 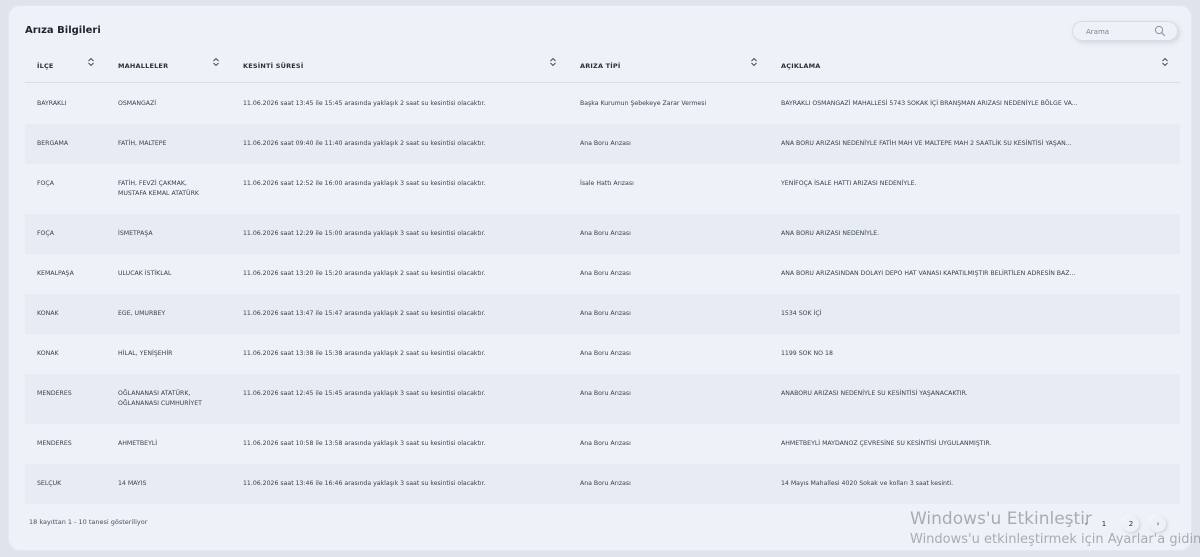 I want to click on column-header-ilce: İLÇE, so click(x=45, y=66).